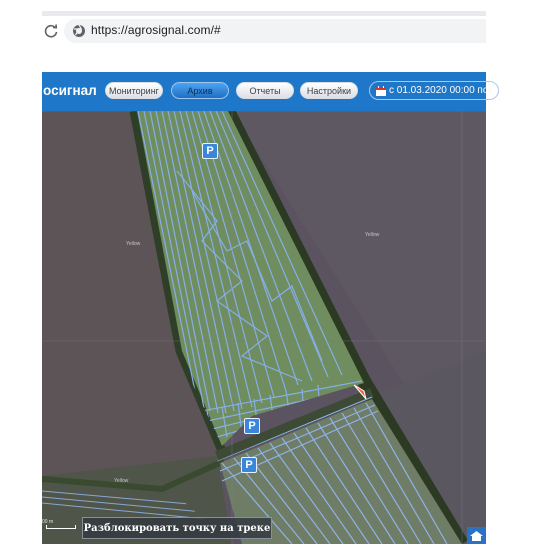  I want to click on reload-icon, so click(51, 31).